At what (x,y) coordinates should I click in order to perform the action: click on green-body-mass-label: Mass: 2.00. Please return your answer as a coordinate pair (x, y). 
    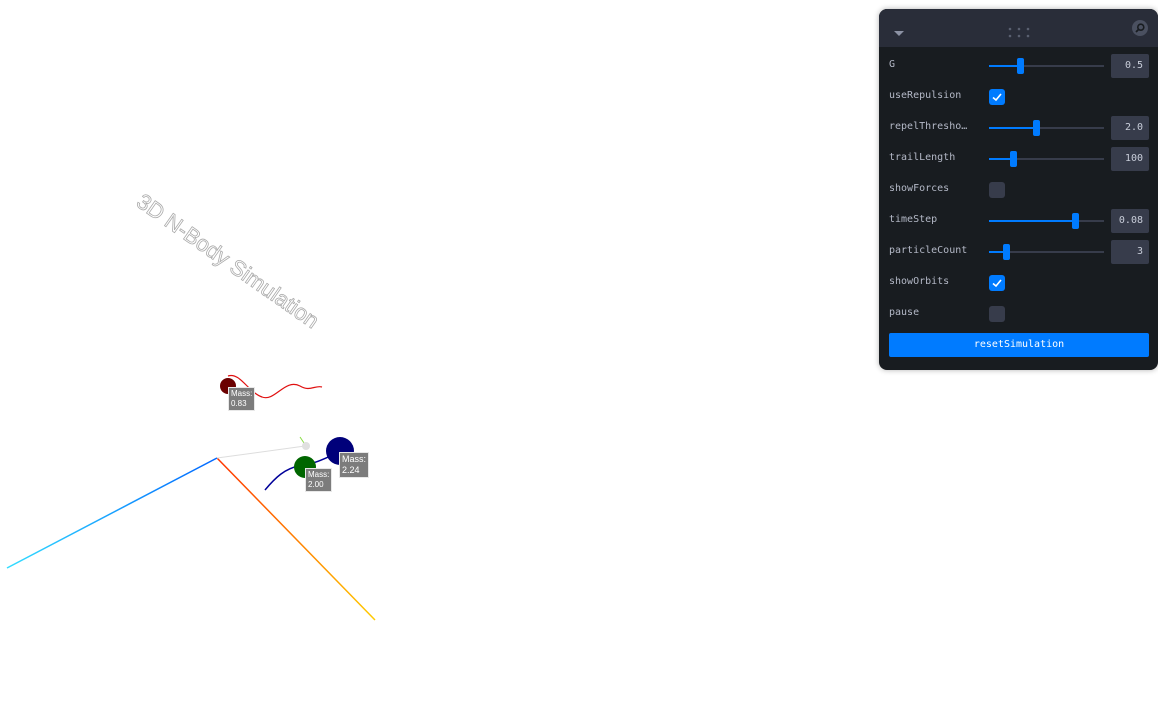
    Looking at the image, I should click on (319, 480).